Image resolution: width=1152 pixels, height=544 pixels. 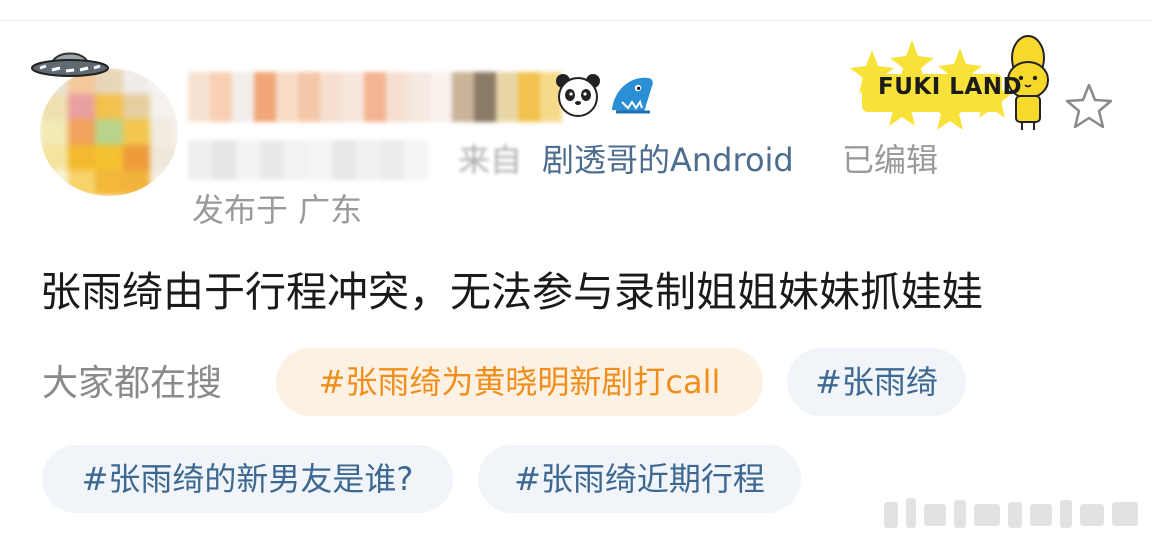 I want to click on top-divider, so click(x=576, y=20).